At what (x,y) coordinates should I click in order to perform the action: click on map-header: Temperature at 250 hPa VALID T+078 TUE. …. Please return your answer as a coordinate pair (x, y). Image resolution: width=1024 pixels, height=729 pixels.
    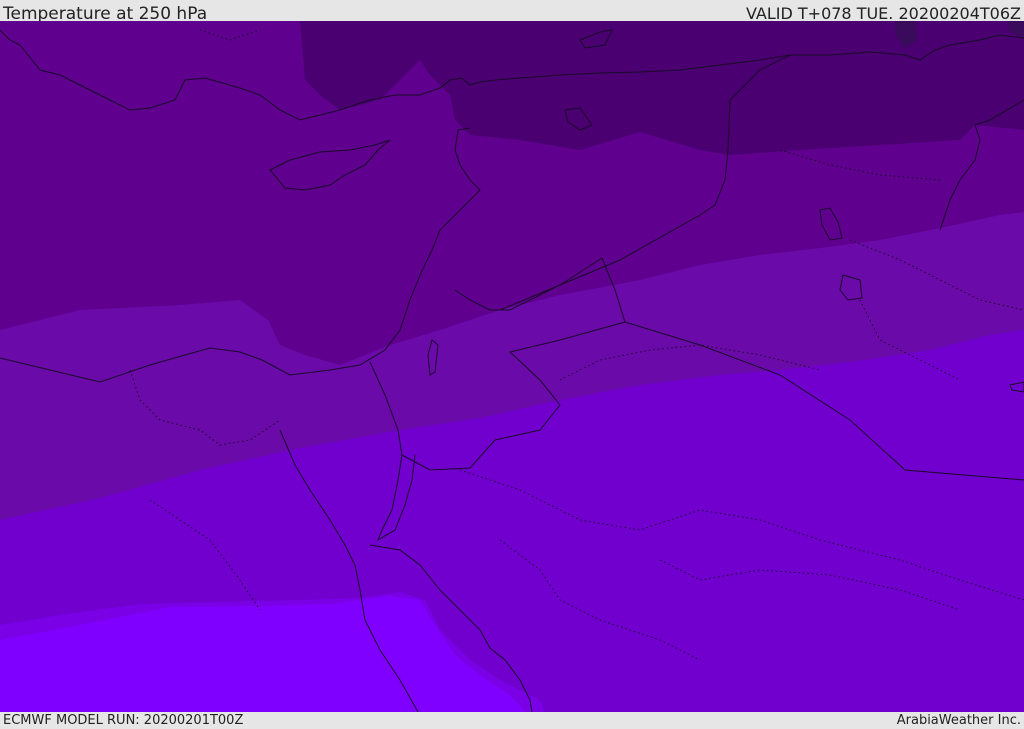
    Looking at the image, I should click on (512, 12).